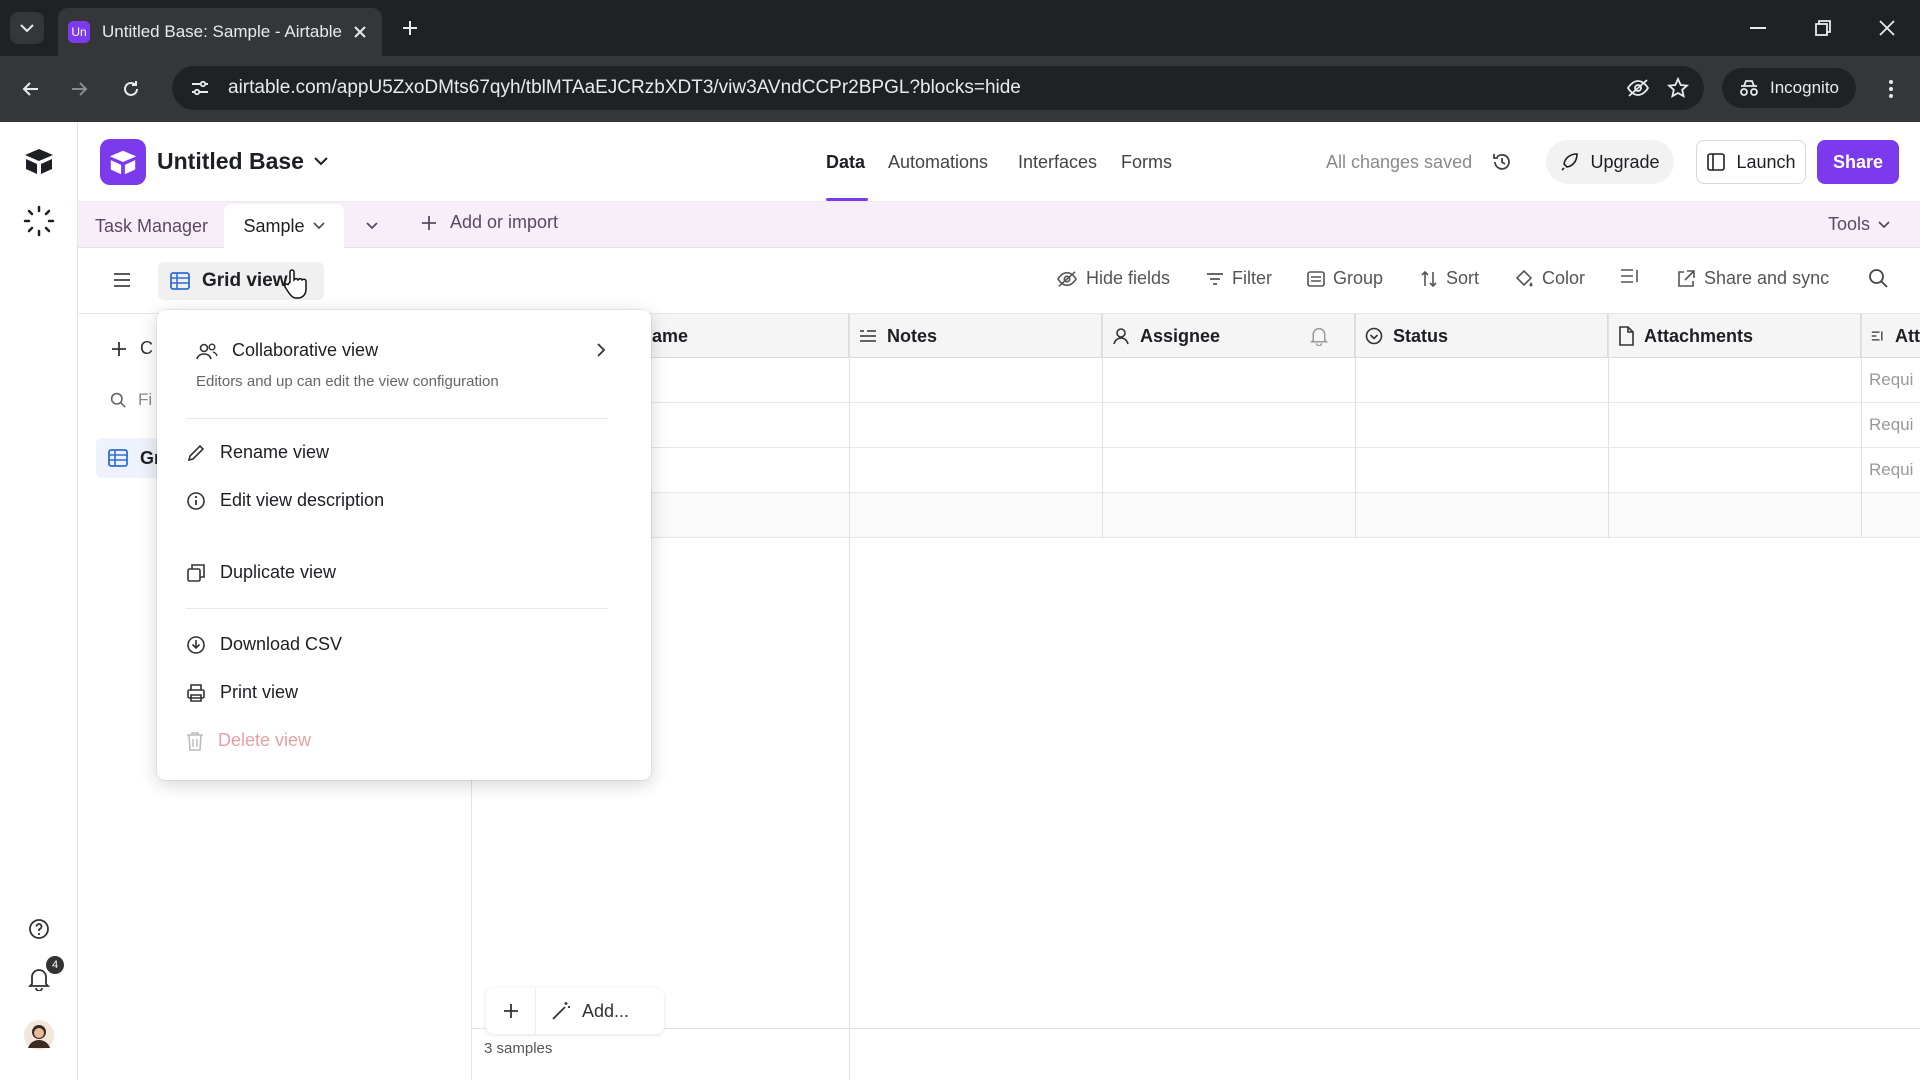  I want to click on reload-button, so click(131, 89).